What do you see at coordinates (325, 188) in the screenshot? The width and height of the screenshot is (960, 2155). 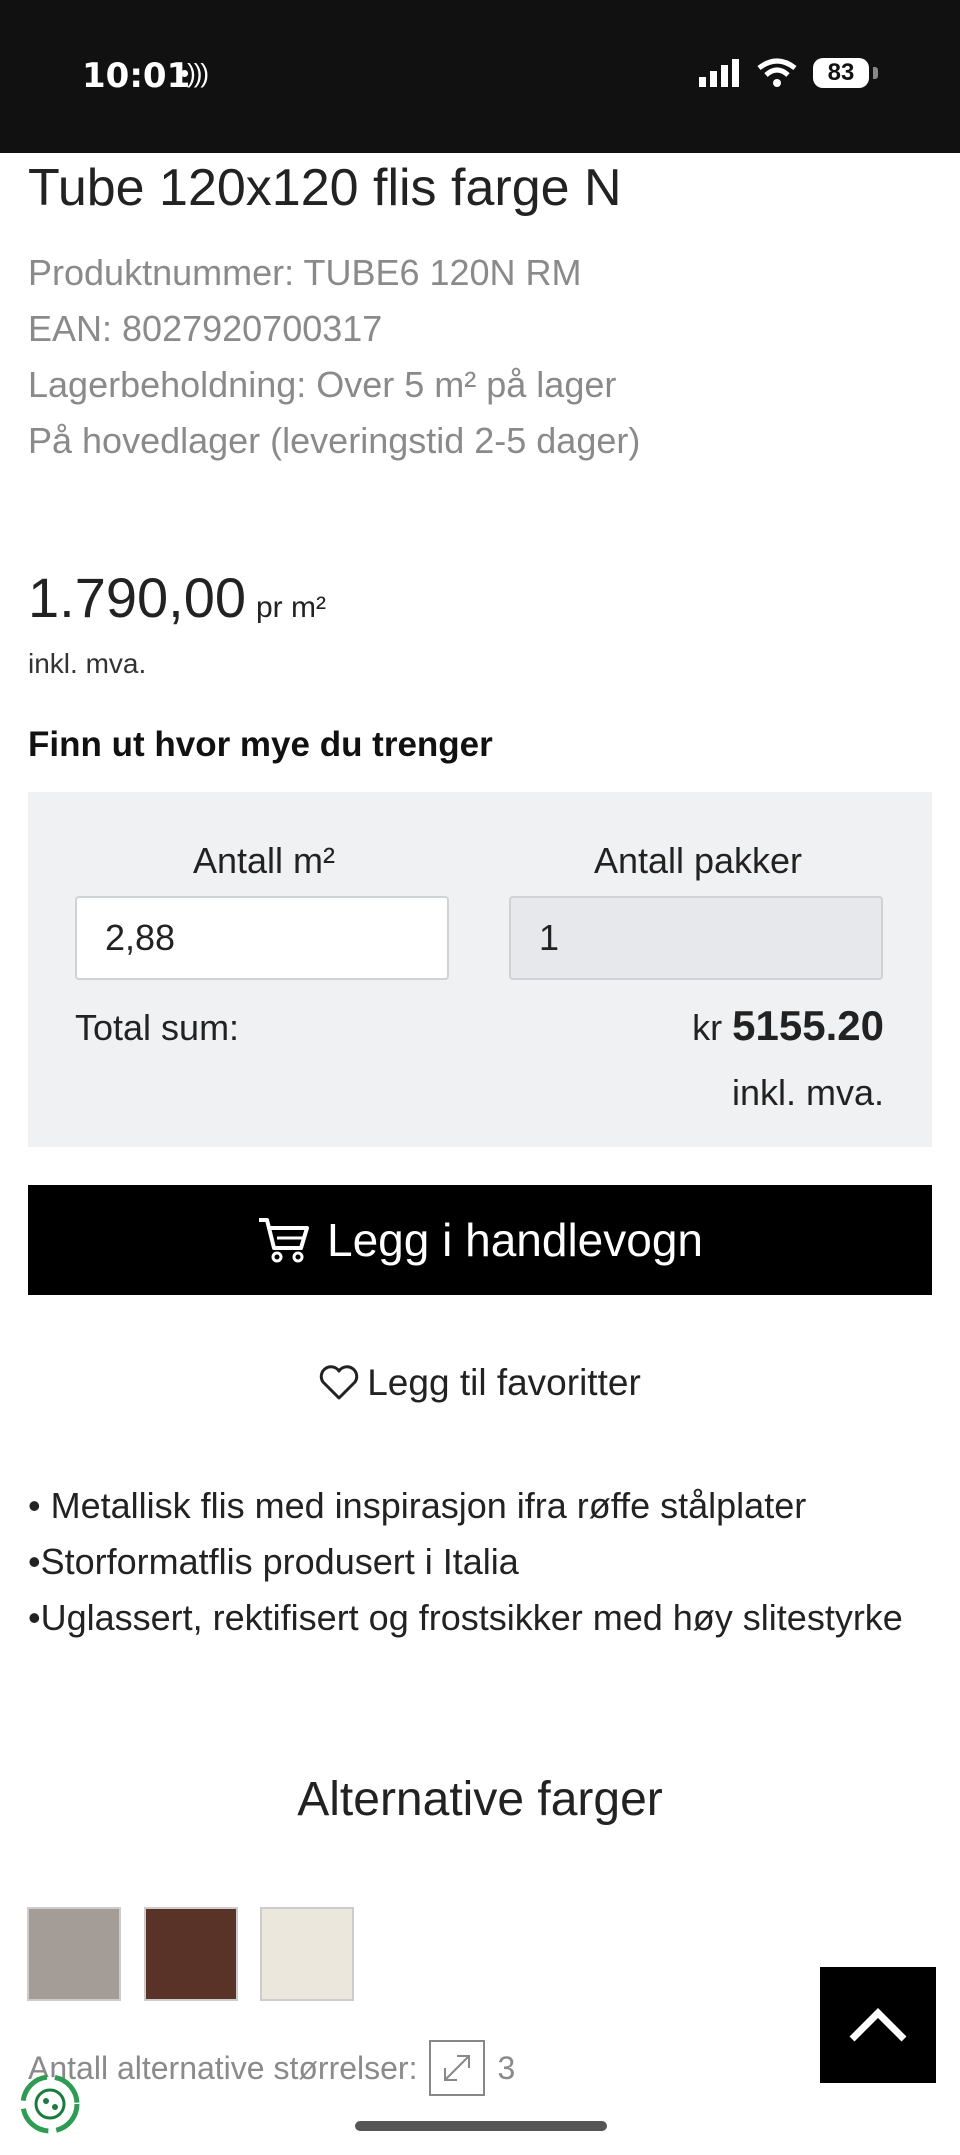 I see `product-title: Tube 120x120 flis farge N` at bounding box center [325, 188].